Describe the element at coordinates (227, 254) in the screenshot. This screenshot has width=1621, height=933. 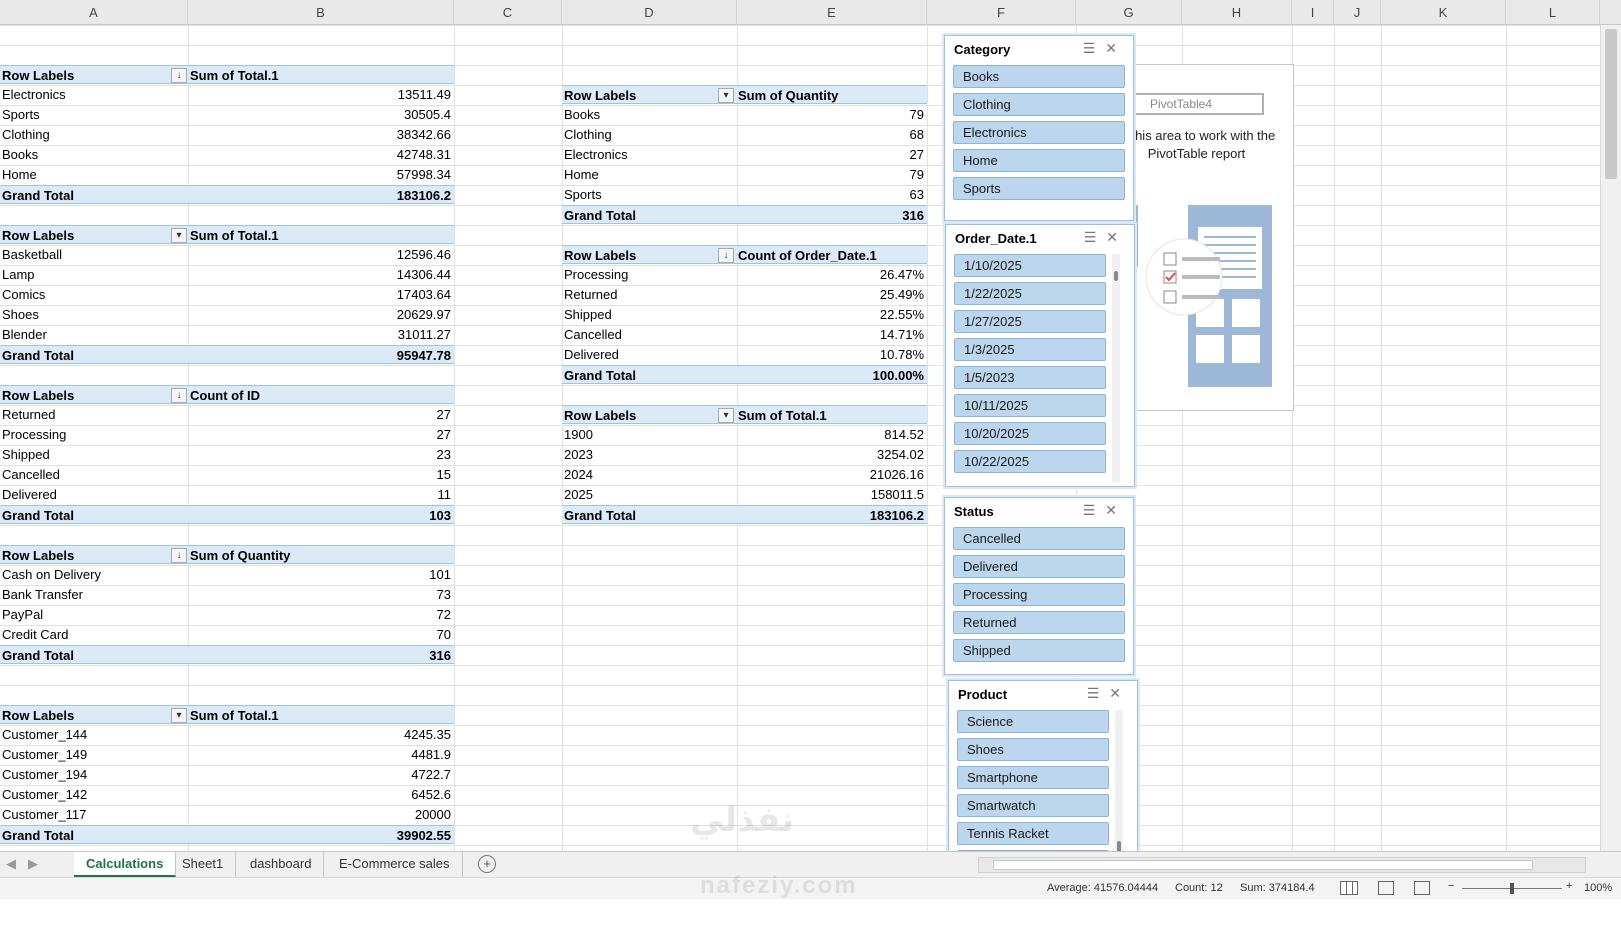
I see `pivot-data-row: Basketball 12596.46` at that location.